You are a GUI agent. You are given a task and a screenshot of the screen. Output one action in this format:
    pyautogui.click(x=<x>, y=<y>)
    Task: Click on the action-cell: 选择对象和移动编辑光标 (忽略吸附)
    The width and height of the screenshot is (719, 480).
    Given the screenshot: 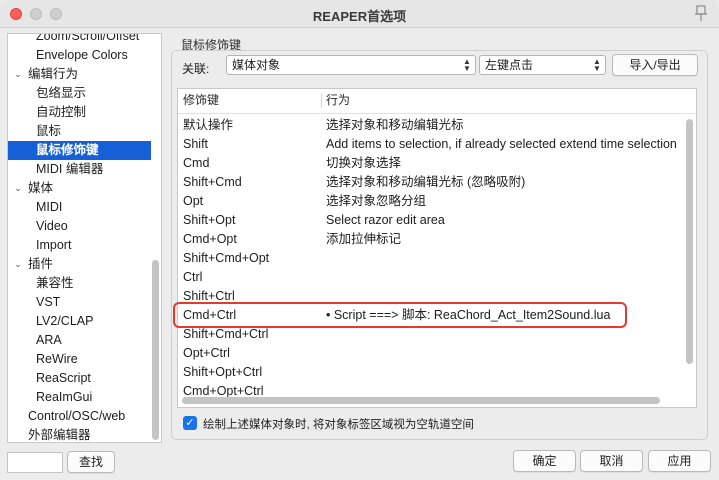 What is the action you would take?
    pyautogui.click(x=426, y=182)
    